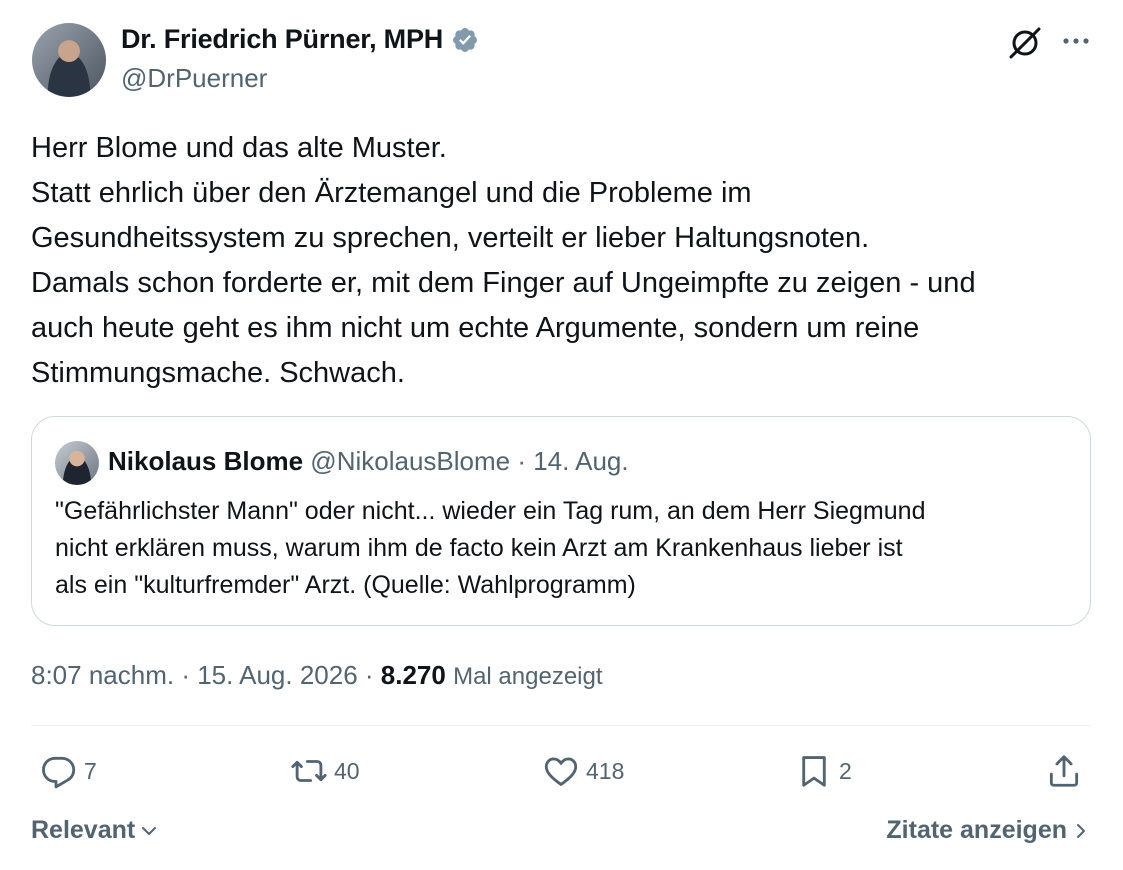 The width and height of the screenshot is (1123, 870). What do you see at coordinates (845, 770) in the screenshot?
I see `bookmark-count: 2` at bounding box center [845, 770].